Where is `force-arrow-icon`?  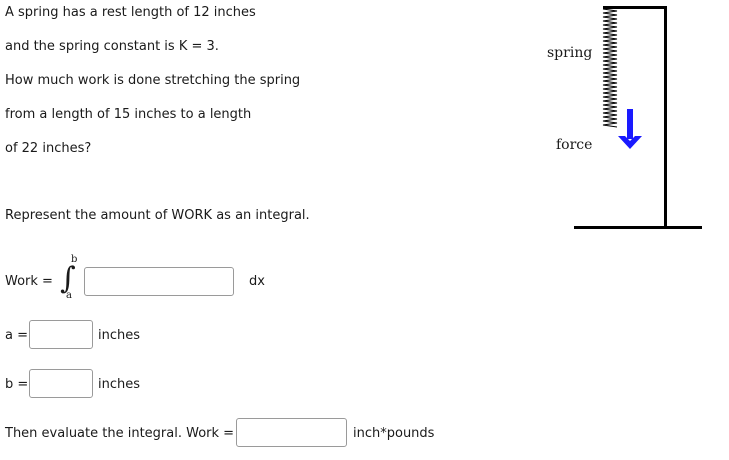 force-arrow-icon is located at coordinates (630, 129).